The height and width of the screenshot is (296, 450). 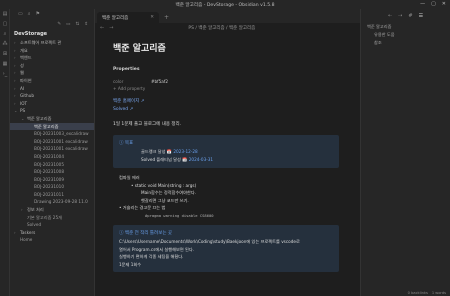 I want to click on file-tree-label: BOJ-20231005, so click(x=49, y=164).